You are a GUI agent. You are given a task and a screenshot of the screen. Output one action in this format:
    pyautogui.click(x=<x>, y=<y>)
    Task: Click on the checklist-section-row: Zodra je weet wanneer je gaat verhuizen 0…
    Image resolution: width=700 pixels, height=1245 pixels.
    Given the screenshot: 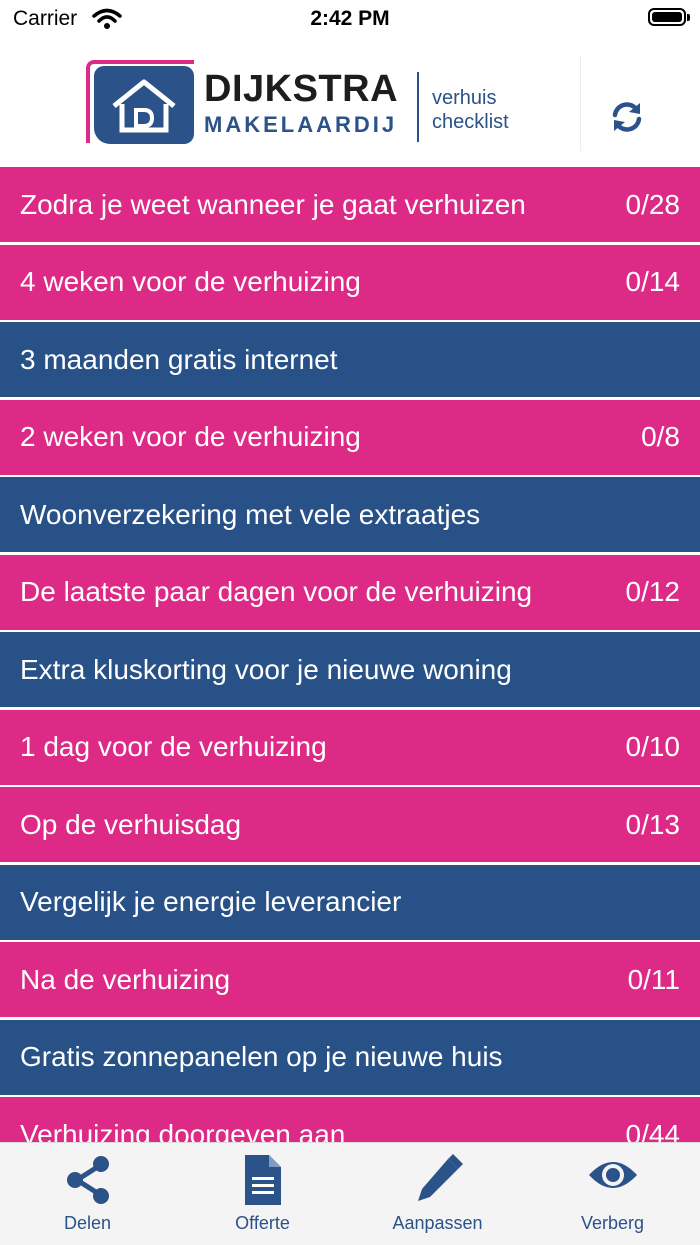 What is the action you would take?
    pyautogui.click(x=350, y=204)
    